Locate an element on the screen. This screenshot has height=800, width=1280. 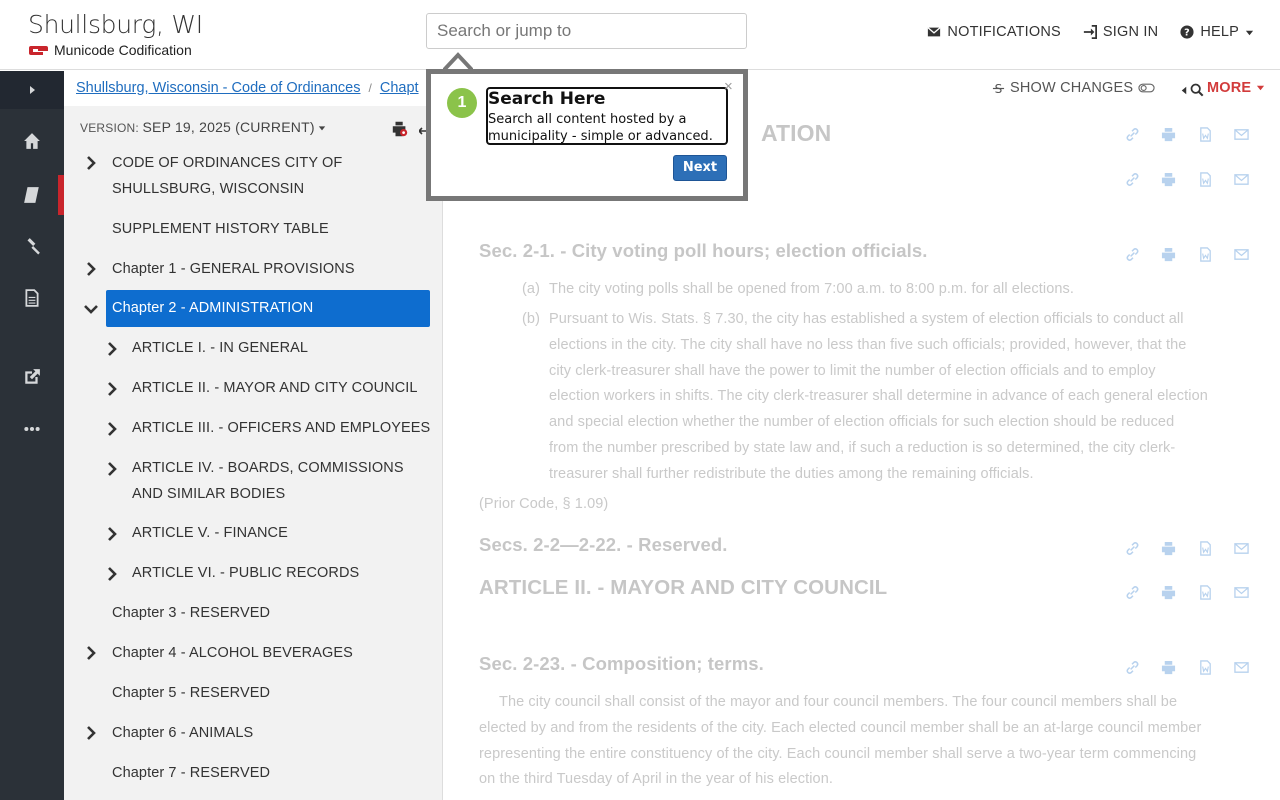
toc-item-chapter-5: Chapter 5 - RESERVED is located at coordinates (191, 693).